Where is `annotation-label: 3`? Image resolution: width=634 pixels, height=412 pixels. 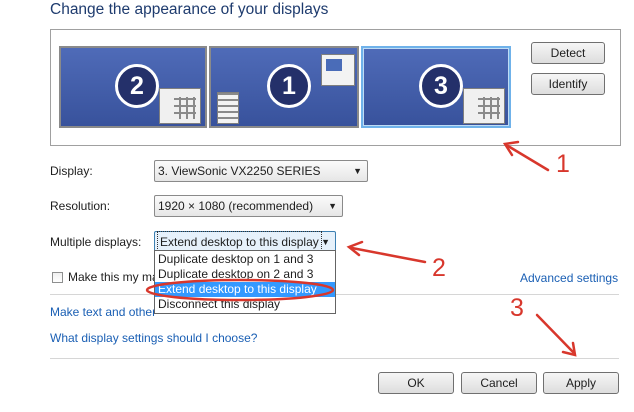 annotation-label: 3 is located at coordinates (517, 308).